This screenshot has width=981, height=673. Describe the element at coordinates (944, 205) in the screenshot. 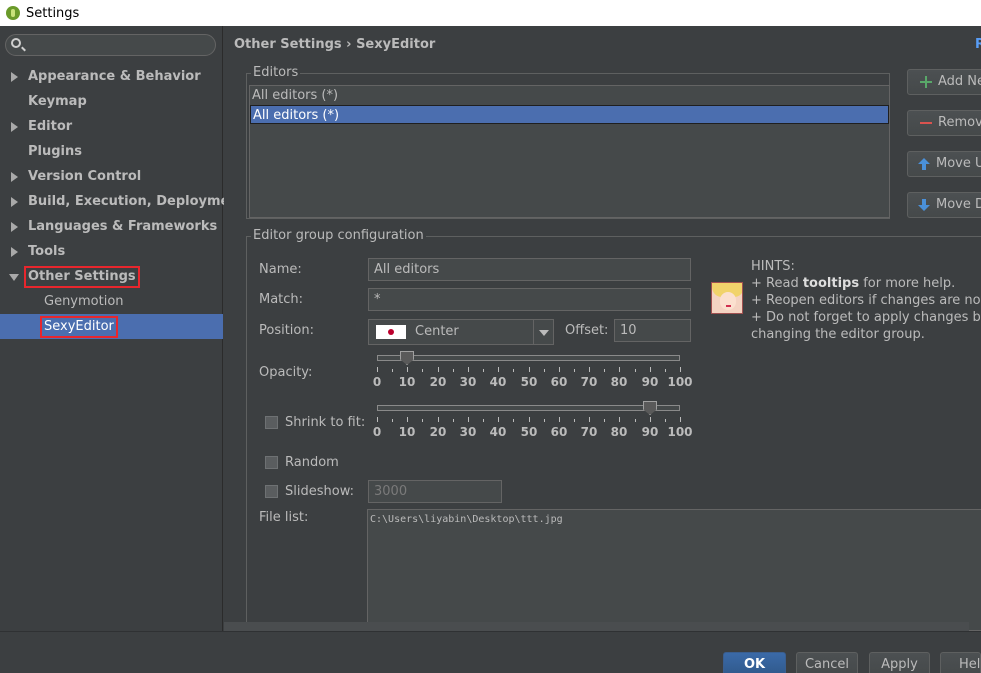

I see `move-down-button: Move D` at that location.